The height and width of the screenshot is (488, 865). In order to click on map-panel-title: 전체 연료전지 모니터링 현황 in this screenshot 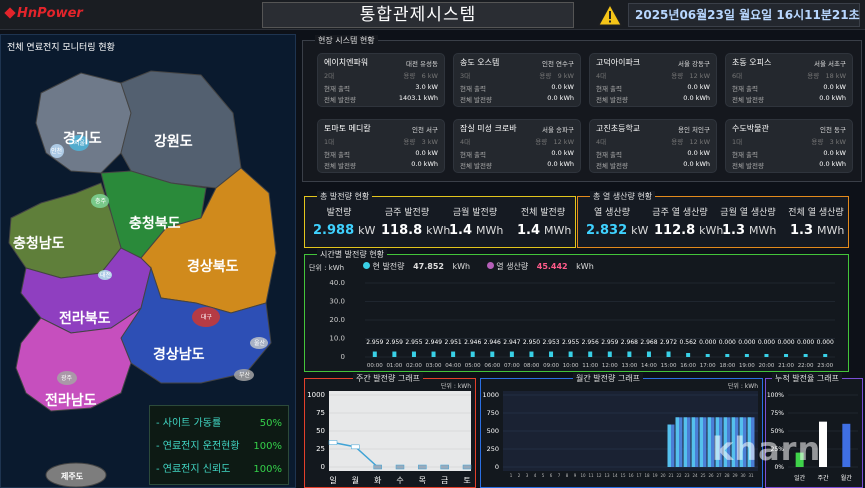, I will do `click(61, 48)`.